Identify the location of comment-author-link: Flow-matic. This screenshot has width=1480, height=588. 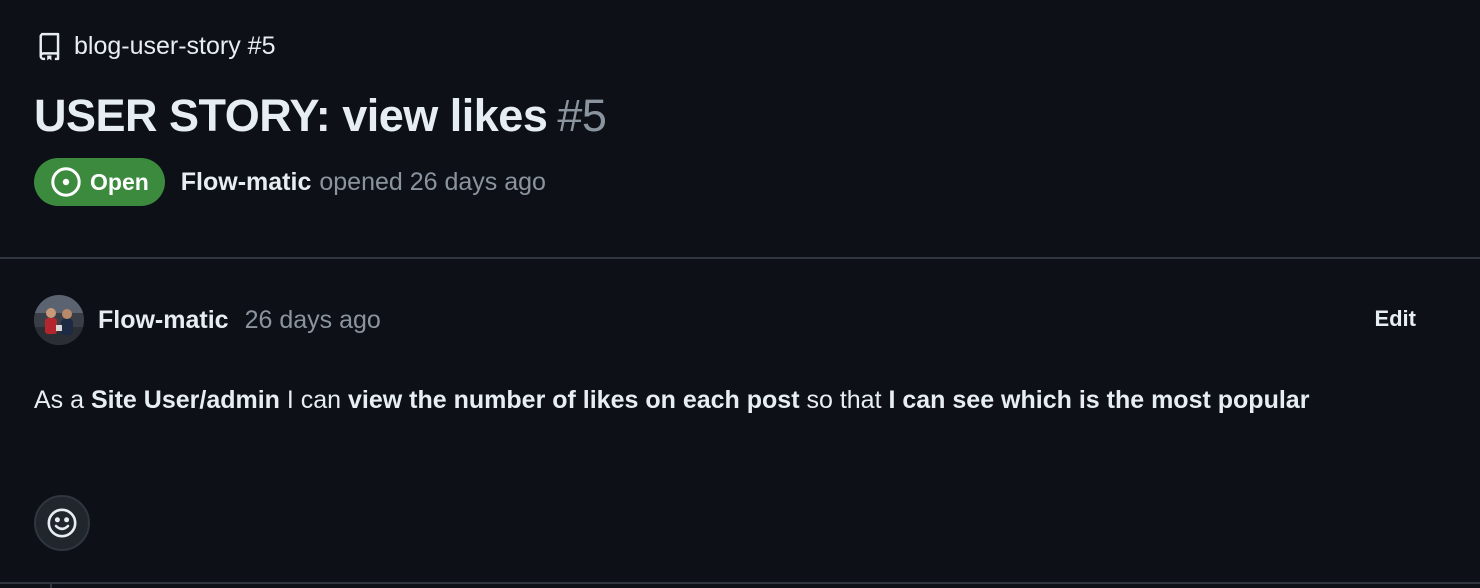
(163, 320).